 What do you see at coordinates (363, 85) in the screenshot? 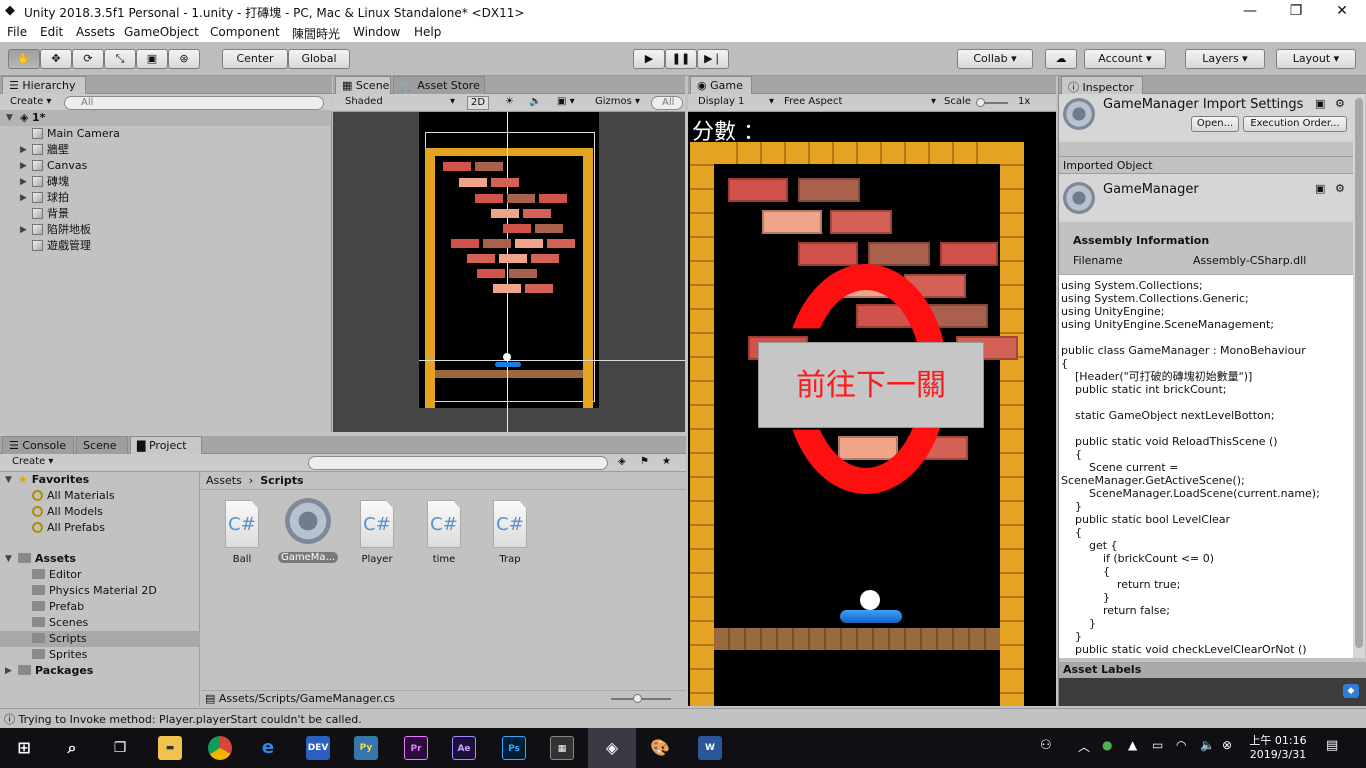
I see `tab-scene: ▦ Scene` at bounding box center [363, 85].